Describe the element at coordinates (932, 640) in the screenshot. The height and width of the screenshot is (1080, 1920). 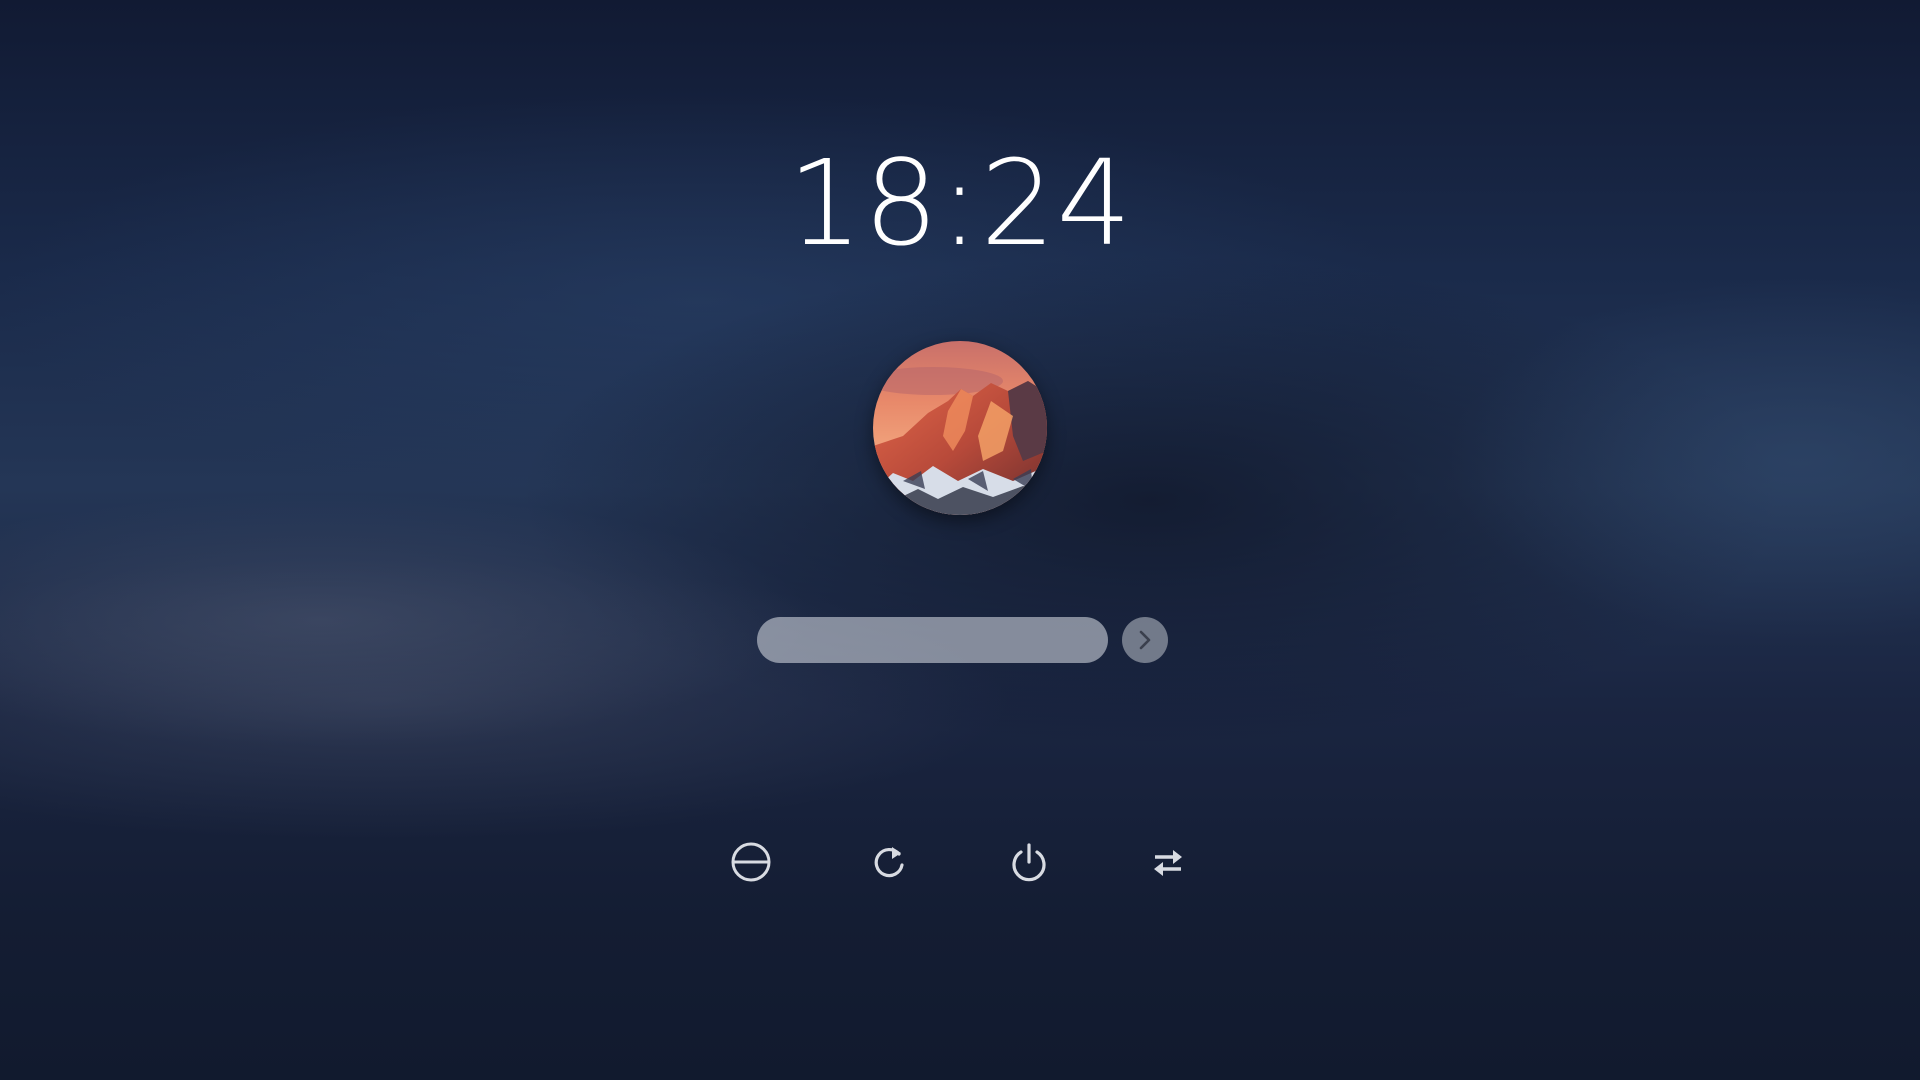
I see `password-input` at that location.